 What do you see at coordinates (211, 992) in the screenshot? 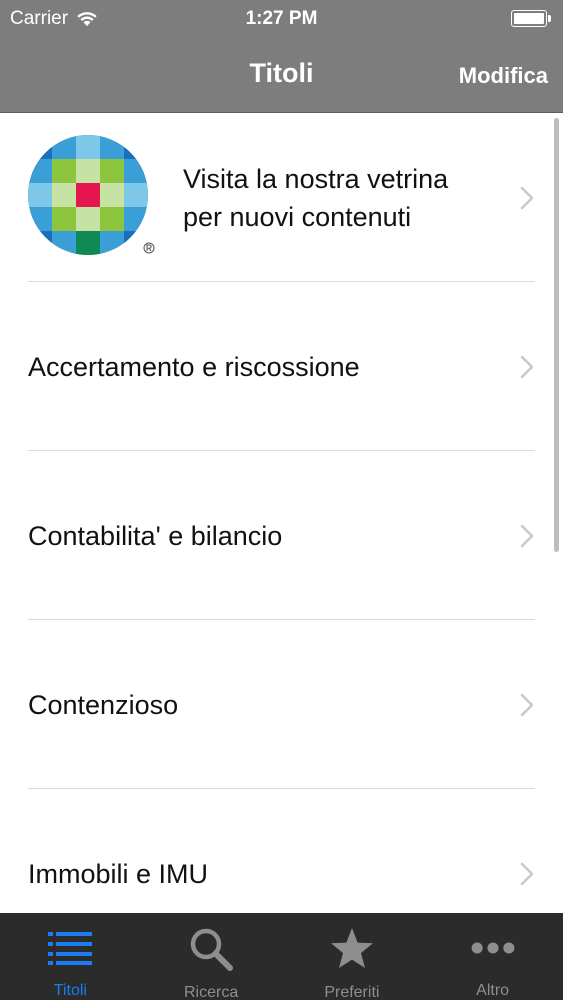
I see `tab-label: Ricerca` at bounding box center [211, 992].